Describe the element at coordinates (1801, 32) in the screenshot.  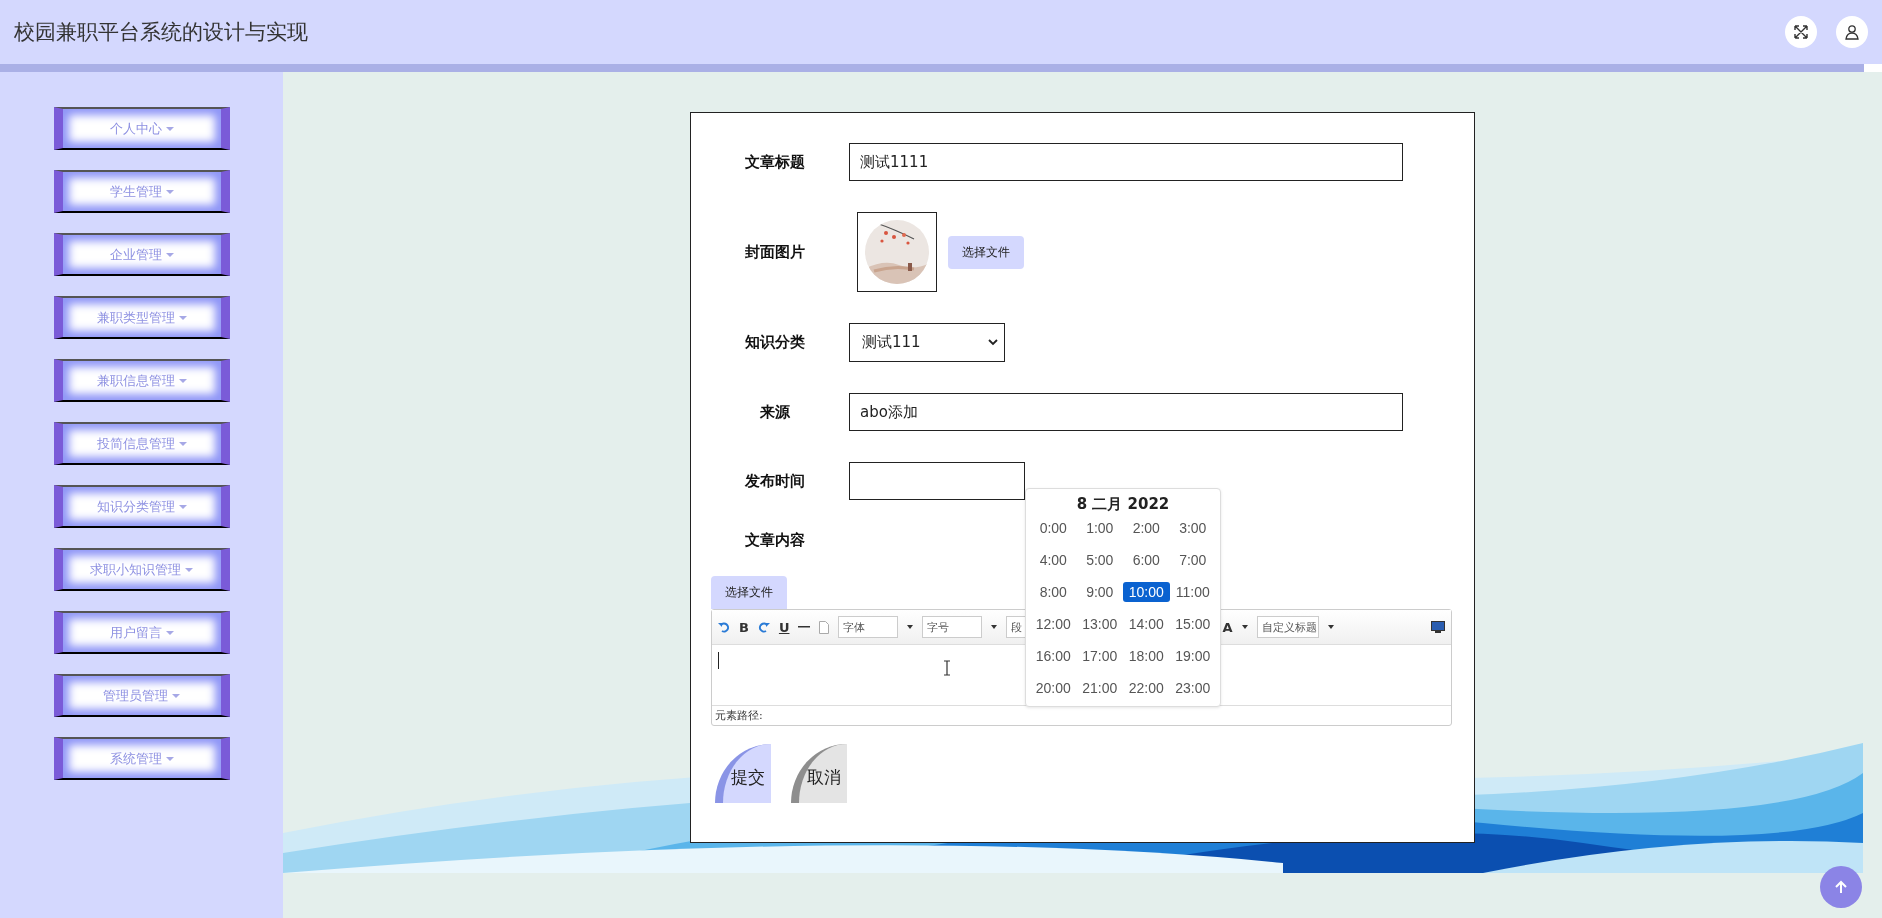
I see `fullscreen-icon` at that location.